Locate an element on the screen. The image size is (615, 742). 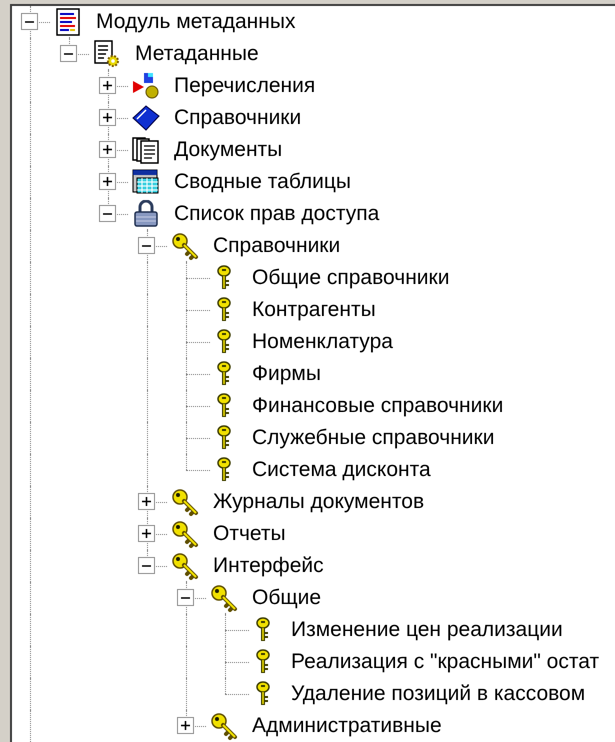
tree-item-label: Фирмы is located at coordinates (286, 374).